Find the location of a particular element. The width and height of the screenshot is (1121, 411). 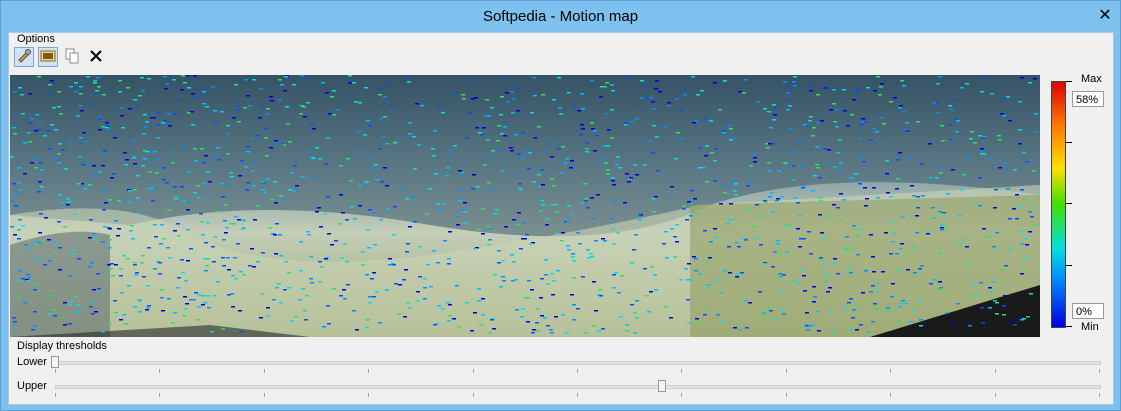

window-title: Softpedia - Motion map is located at coordinates (560, 16).